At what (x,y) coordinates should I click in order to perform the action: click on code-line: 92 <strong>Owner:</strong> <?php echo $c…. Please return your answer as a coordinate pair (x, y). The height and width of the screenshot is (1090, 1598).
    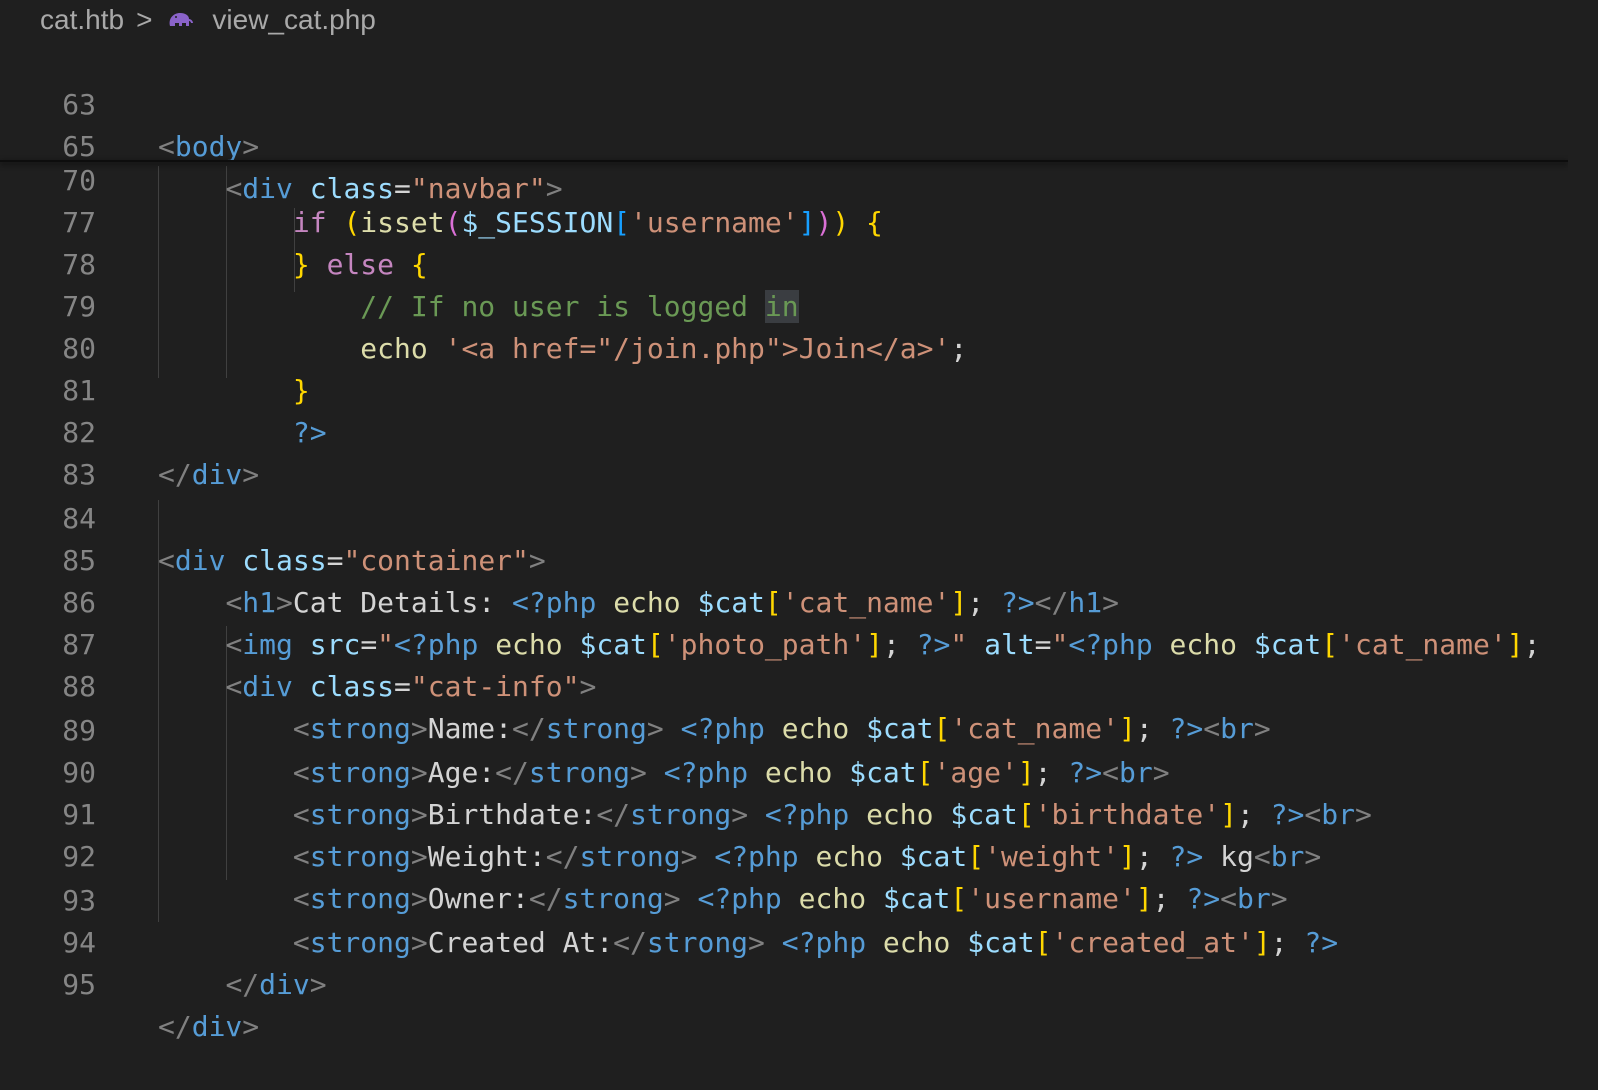
    Looking at the image, I should click on (799, 854).